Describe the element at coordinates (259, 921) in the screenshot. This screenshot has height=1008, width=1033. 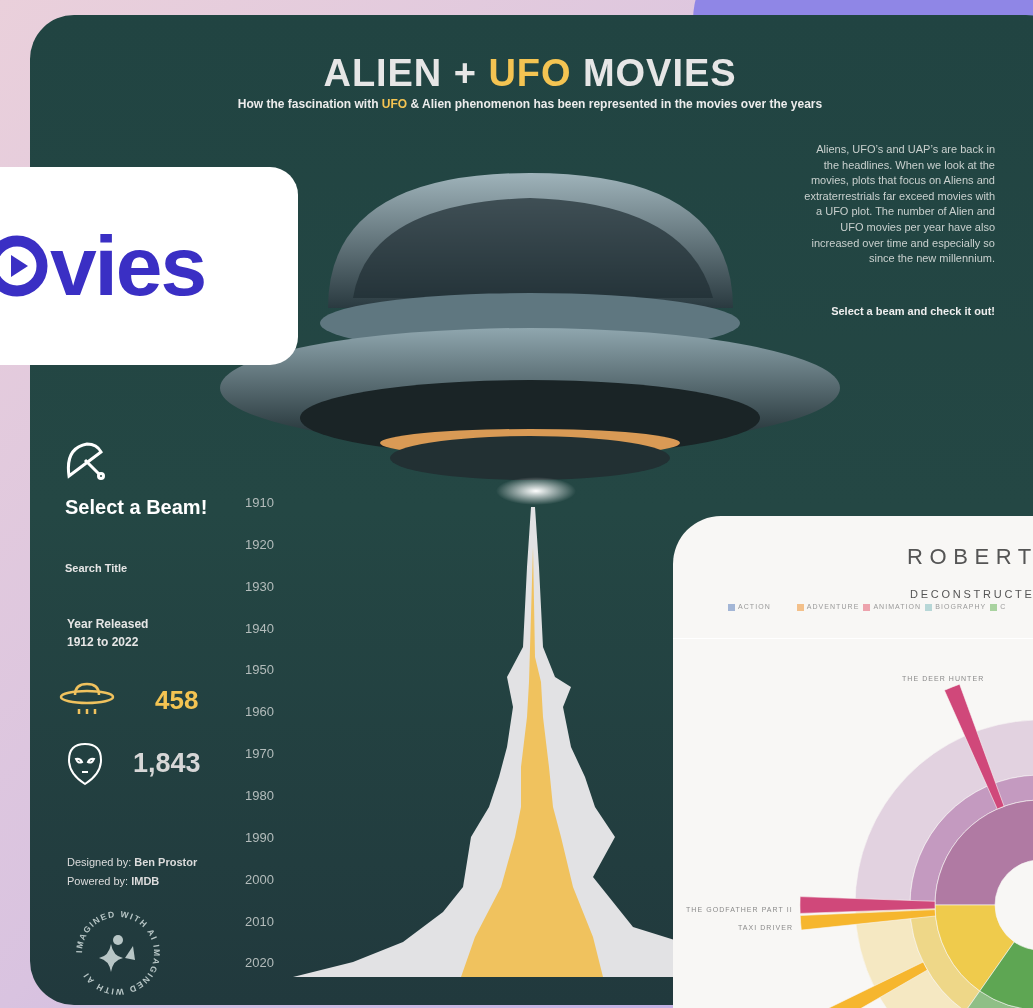
I see `year-axis-label: 2010` at that location.